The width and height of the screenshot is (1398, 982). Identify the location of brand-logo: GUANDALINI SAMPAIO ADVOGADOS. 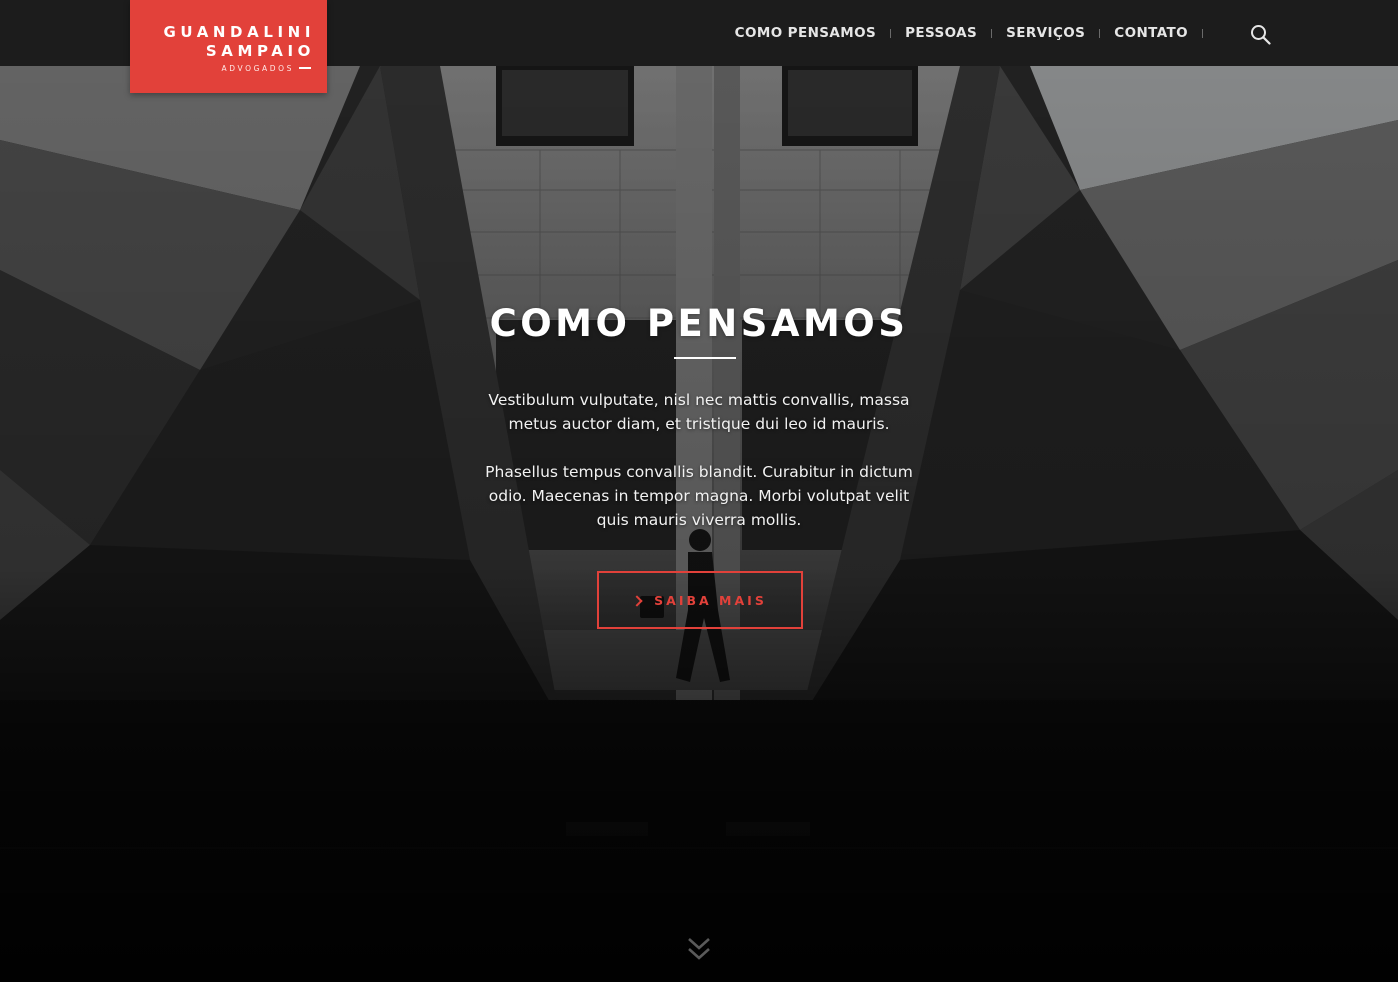
(228, 46).